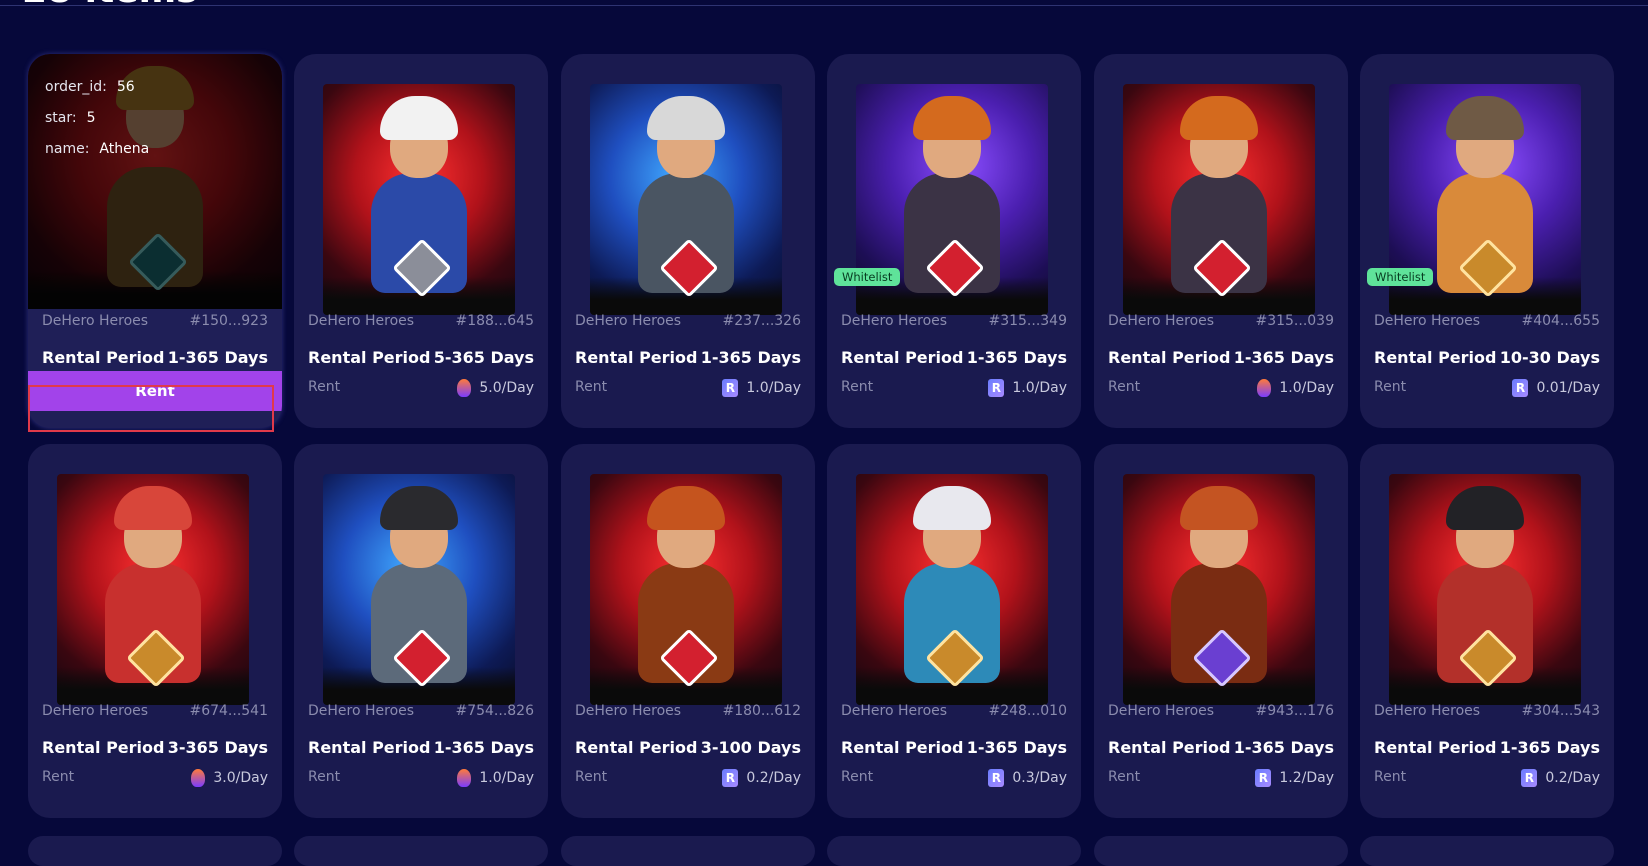  I want to click on collection-row: DeHero Heroes #404...655, so click(1487, 321).